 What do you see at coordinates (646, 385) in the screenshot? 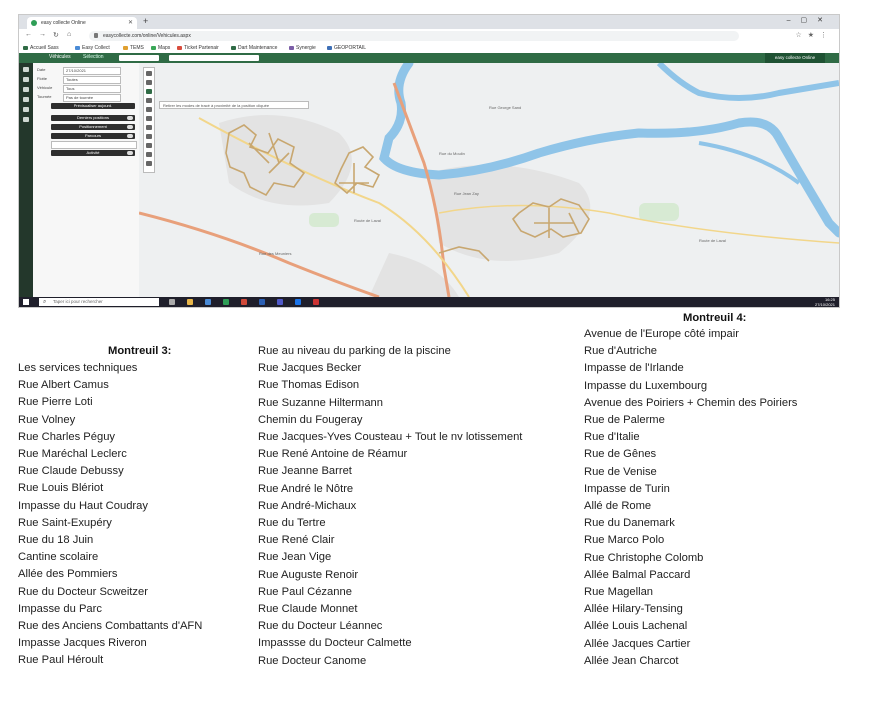
I see `street-item: Impasse du Luxembourg` at bounding box center [646, 385].